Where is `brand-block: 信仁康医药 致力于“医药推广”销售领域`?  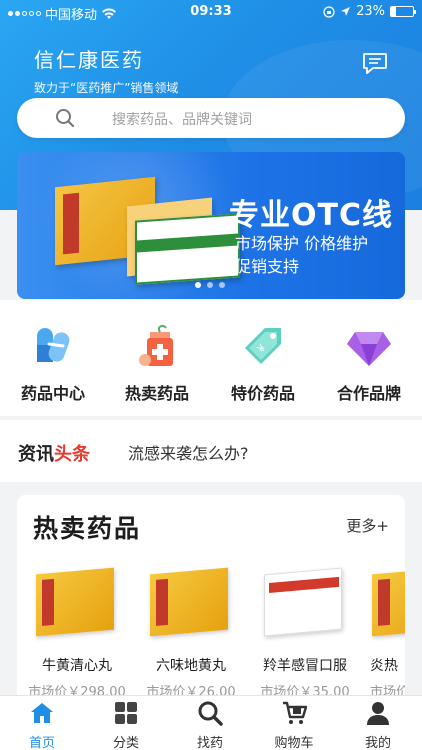 brand-block: 信仁康医药 致力于“医药推广”销售领域 is located at coordinates (106, 70).